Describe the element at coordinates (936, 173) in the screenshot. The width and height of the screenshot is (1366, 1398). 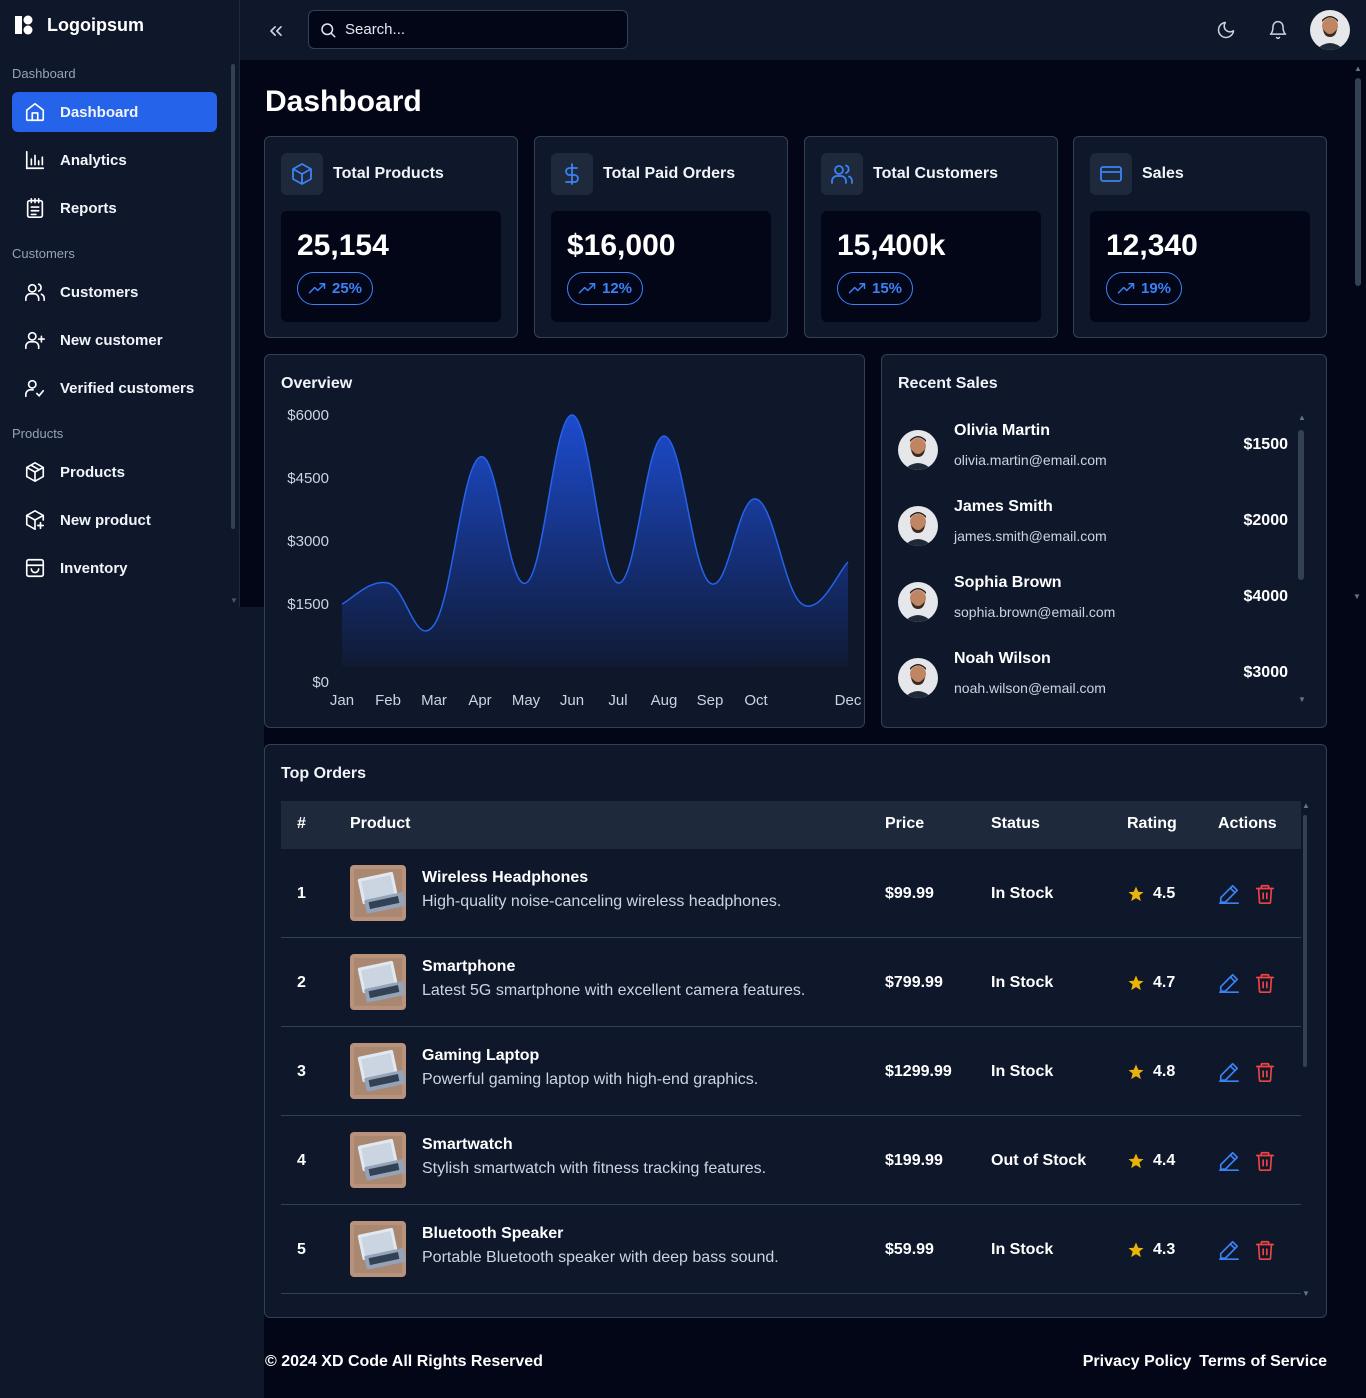
I see `stat-label: Total Customers` at that location.